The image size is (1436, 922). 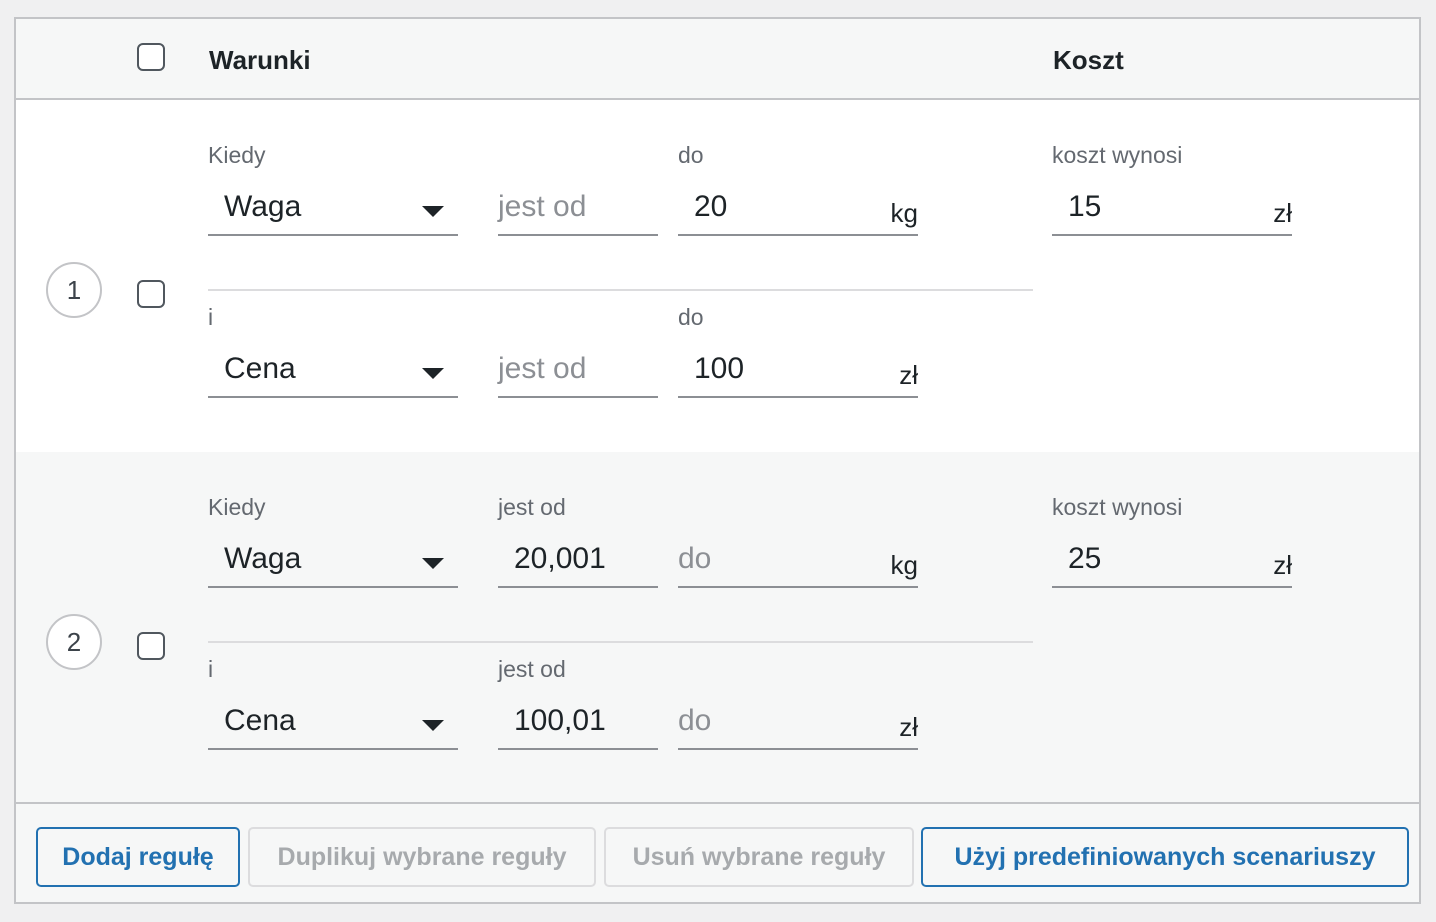 I want to click on from-value: 20,001, so click(x=560, y=558).